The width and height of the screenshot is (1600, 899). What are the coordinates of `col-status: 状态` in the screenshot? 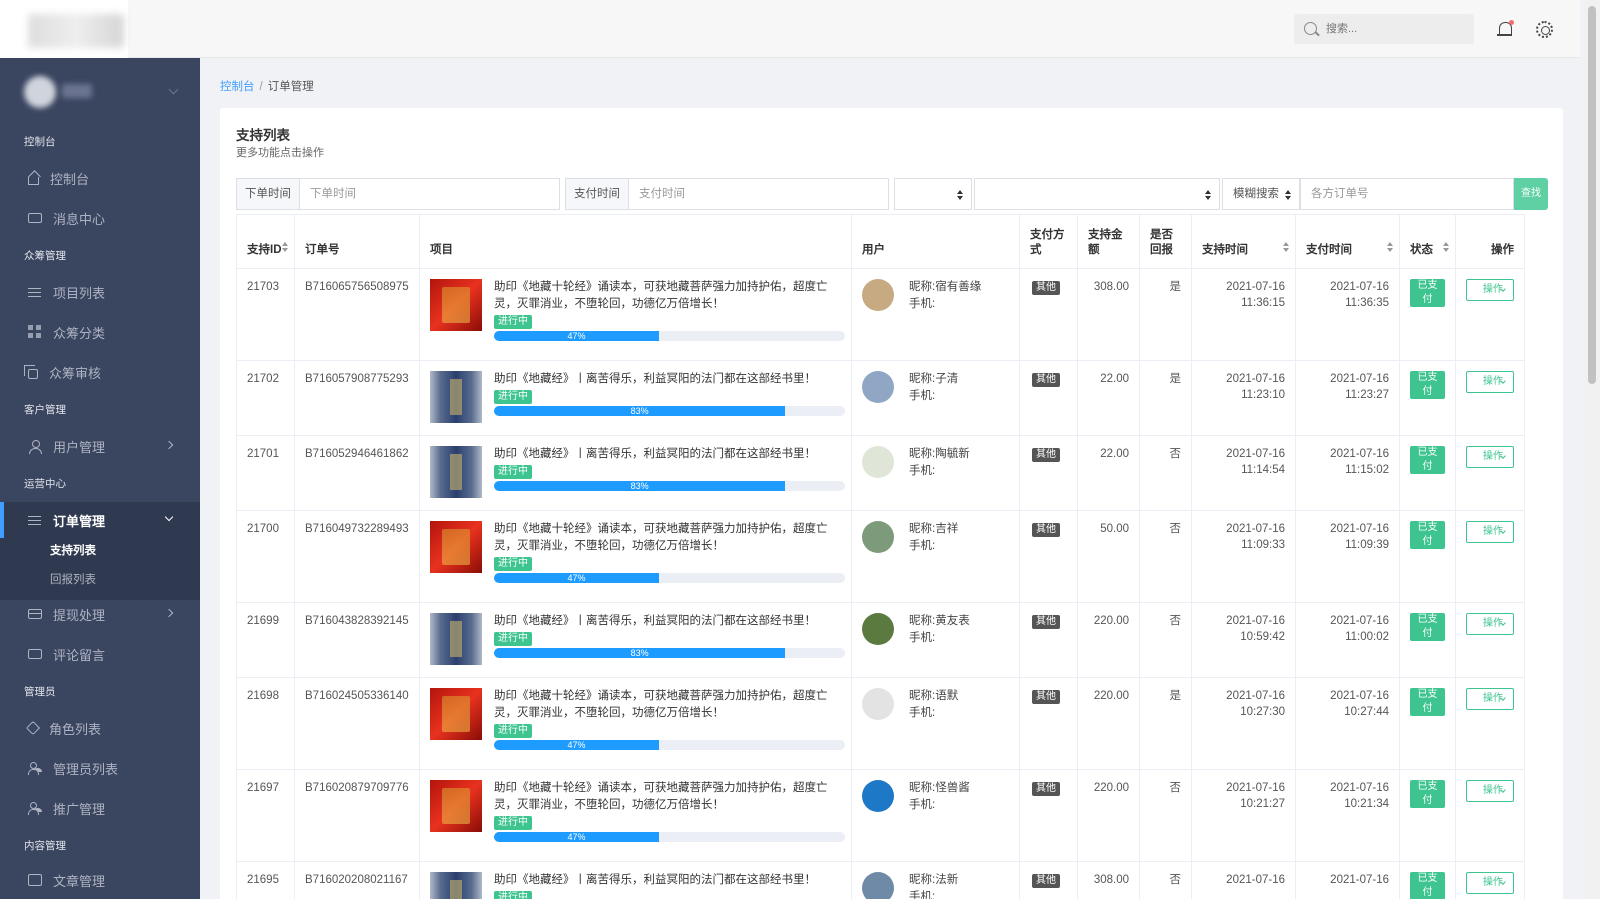 It's located at (1427, 241).